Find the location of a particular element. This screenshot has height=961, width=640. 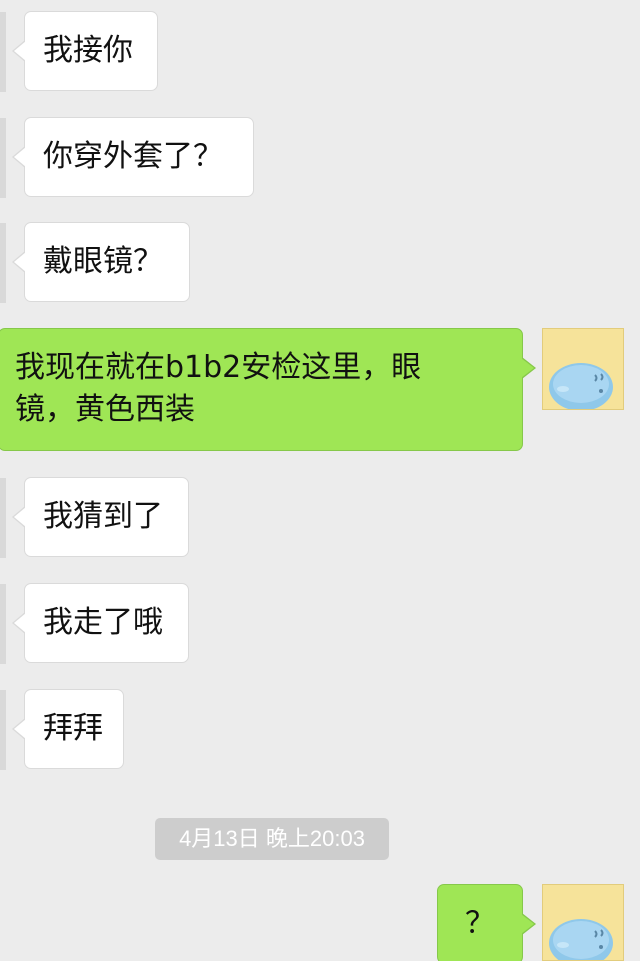

message-bubble-incoming: 拜拜 is located at coordinates (68, 729).